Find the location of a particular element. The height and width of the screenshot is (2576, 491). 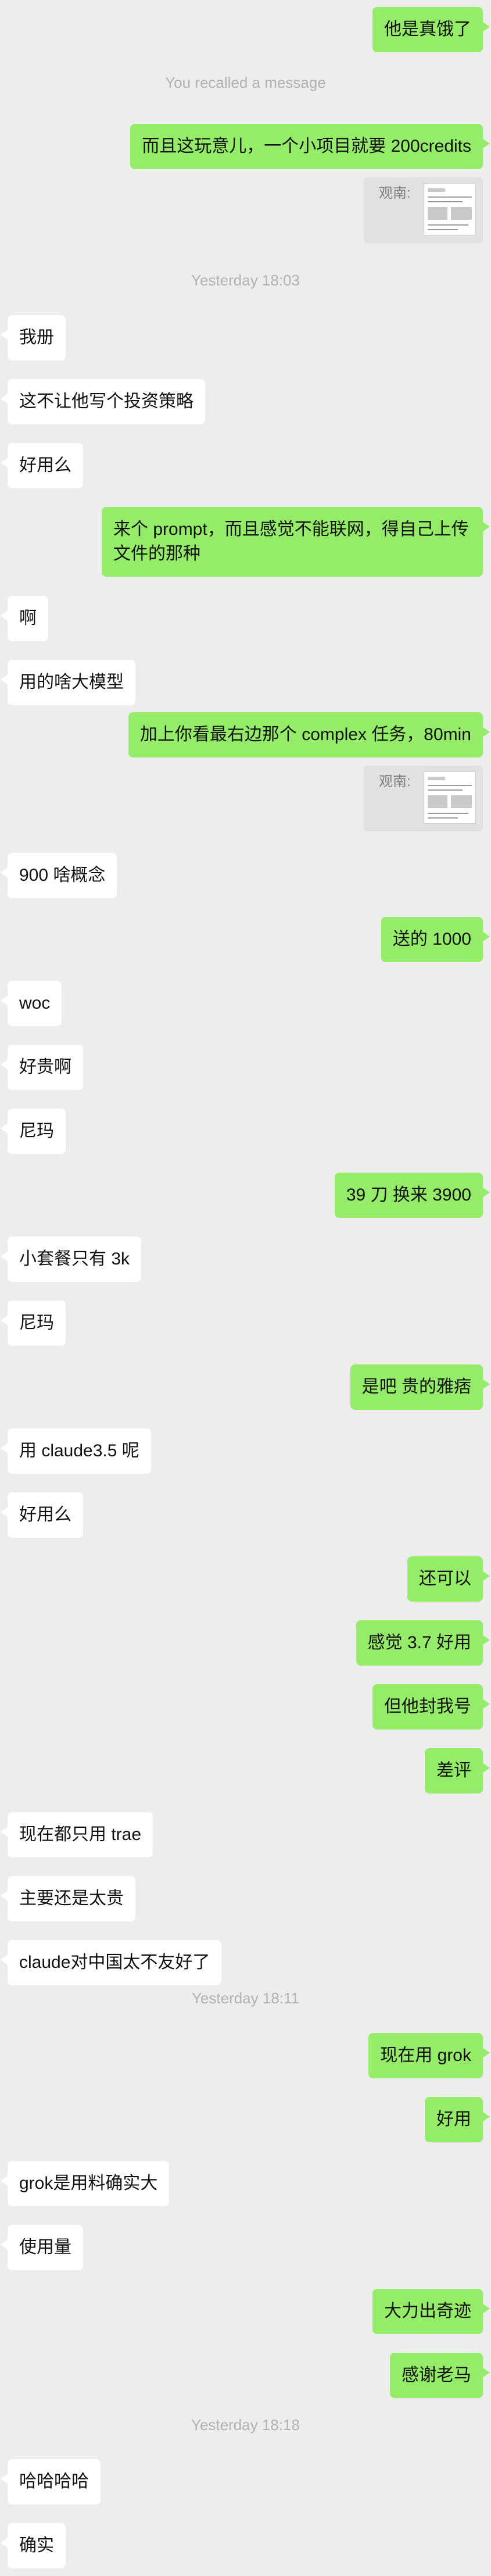

message-bubble-incoming: 啊 is located at coordinates (24, 618).